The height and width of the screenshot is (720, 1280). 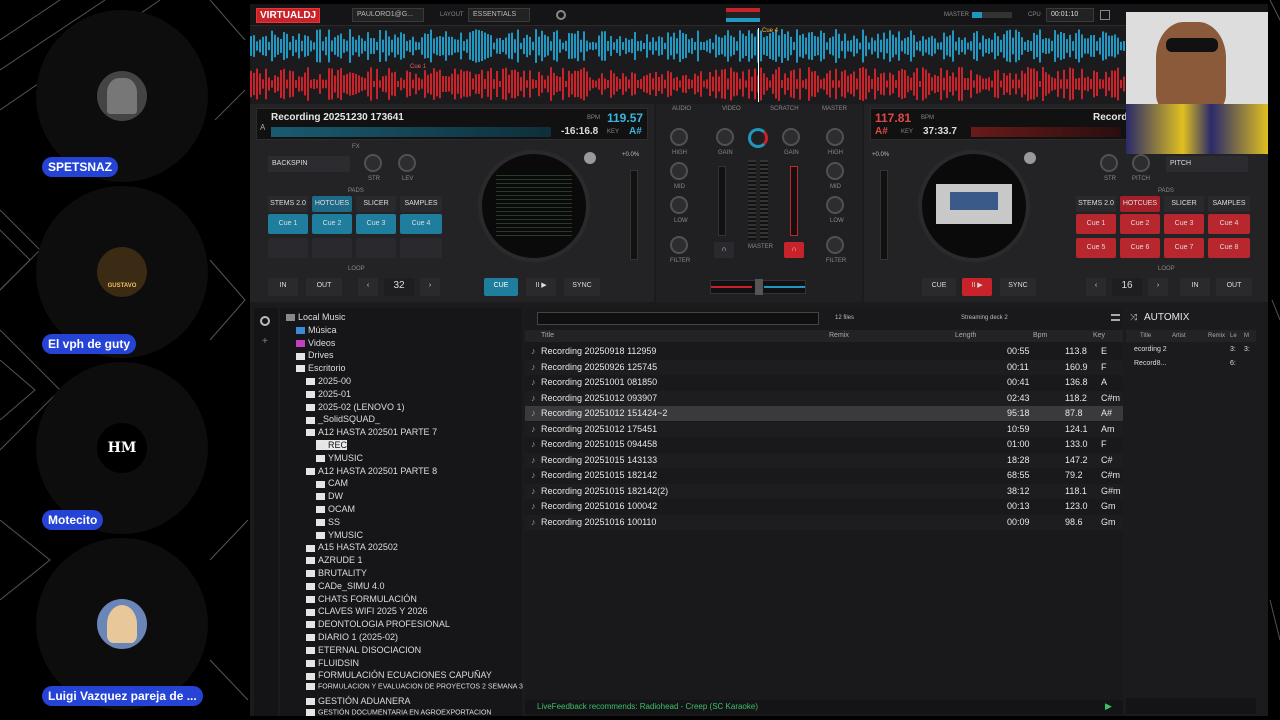 I want to click on tree-item: Música, so click(x=316, y=330).